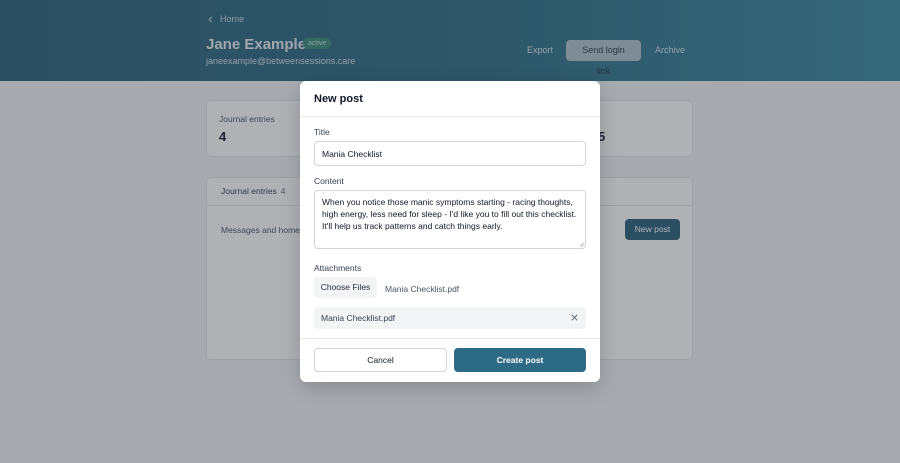 The height and width of the screenshot is (463, 900). Describe the element at coordinates (450, 318) in the screenshot. I see `attachment-item: Mania Checklist.pdf` at that location.